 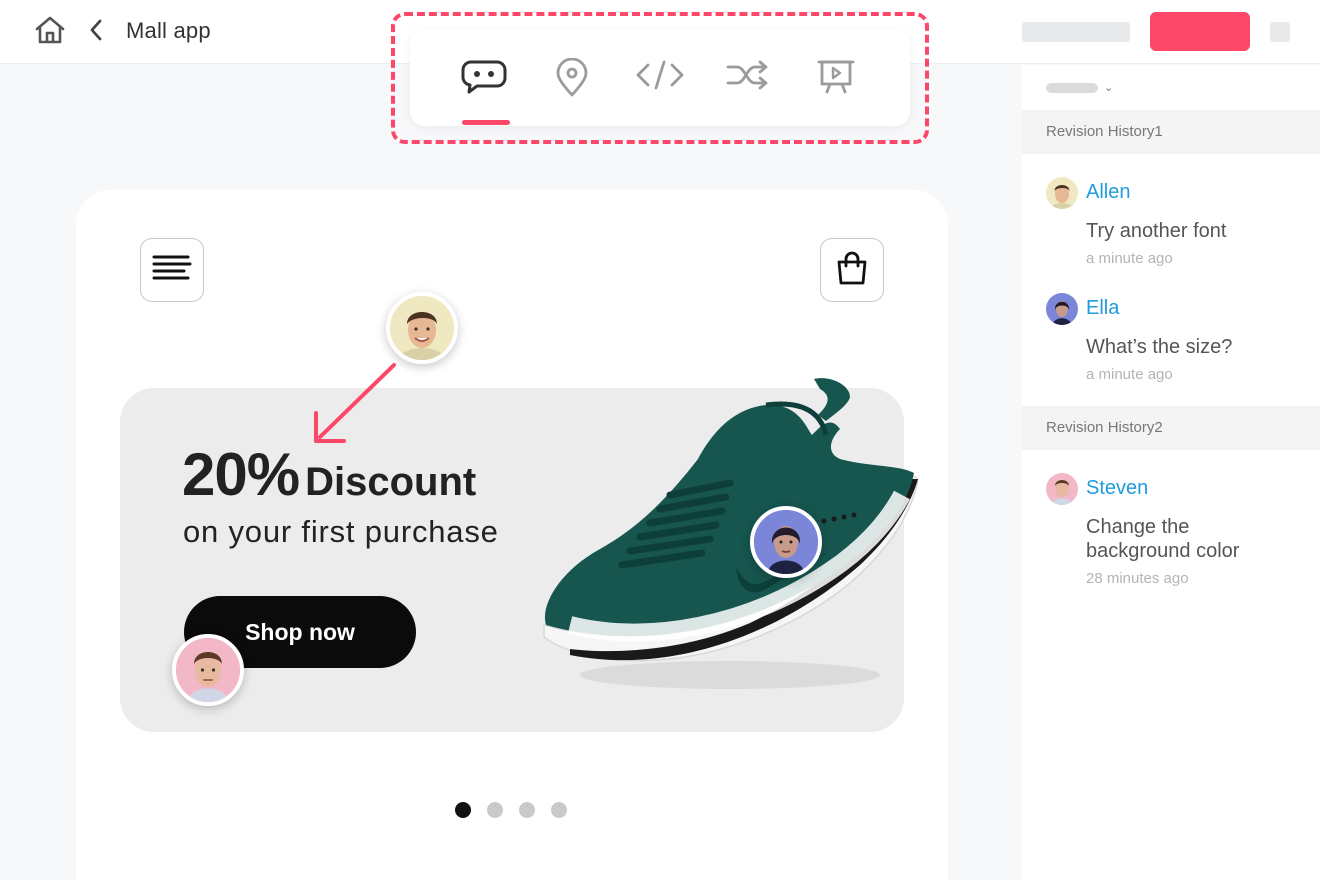 I want to click on comment-author: Steven, so click(x=1117, y=488).